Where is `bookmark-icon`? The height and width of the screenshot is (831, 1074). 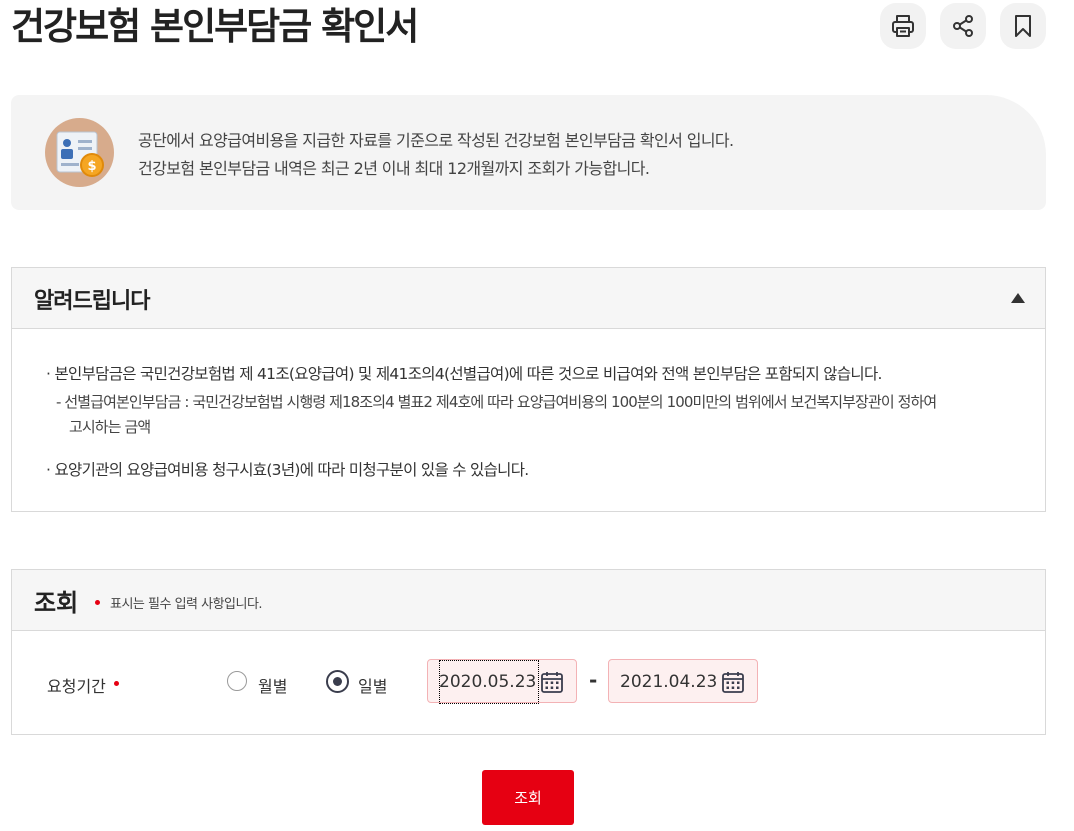 bookmark-icon is located at coordinates (1023, 26).